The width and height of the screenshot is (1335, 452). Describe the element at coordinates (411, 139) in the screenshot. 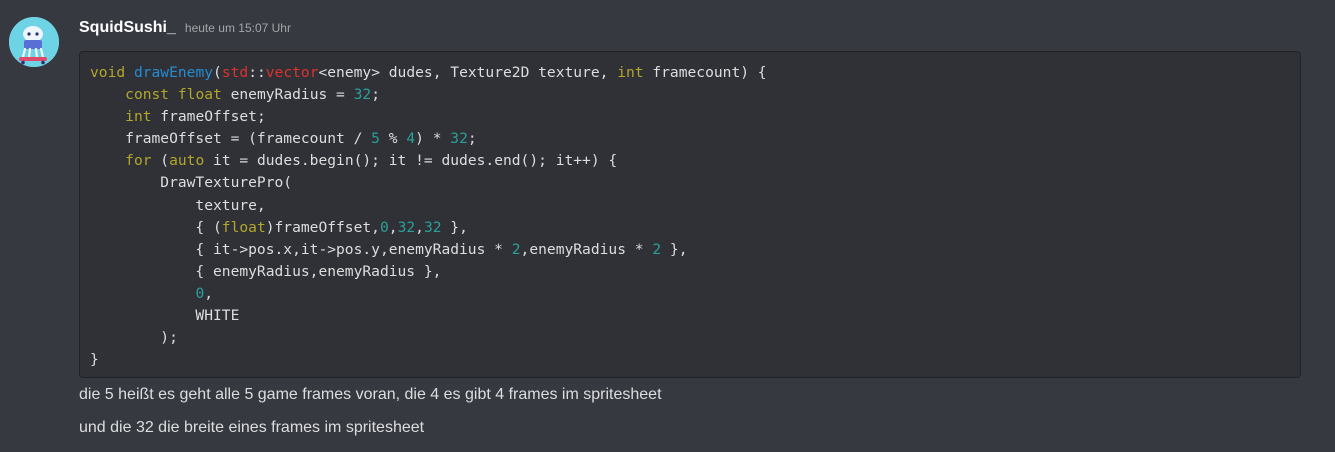

I see `code-token: 4` at that location.